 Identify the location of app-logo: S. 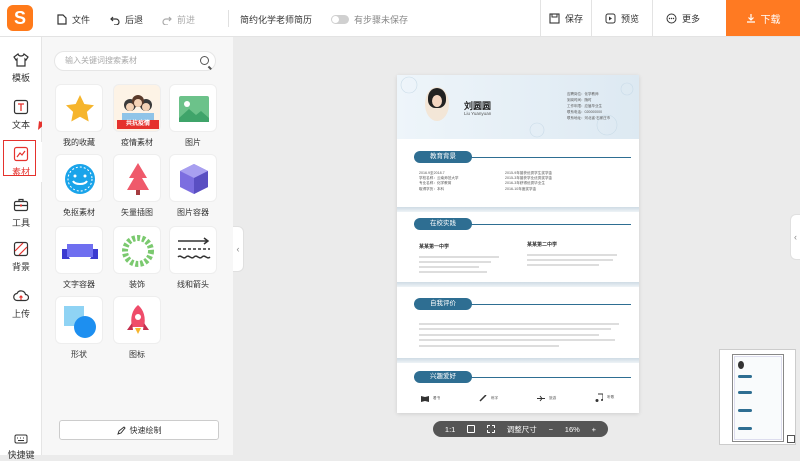
(20, 18).